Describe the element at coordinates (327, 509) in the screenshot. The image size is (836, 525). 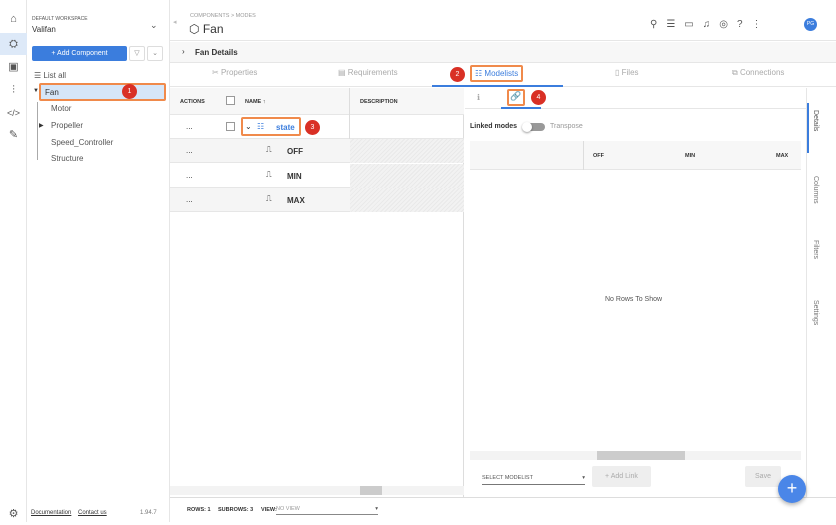
I see `view-dropdown: NO VIEW ▾` at that location.